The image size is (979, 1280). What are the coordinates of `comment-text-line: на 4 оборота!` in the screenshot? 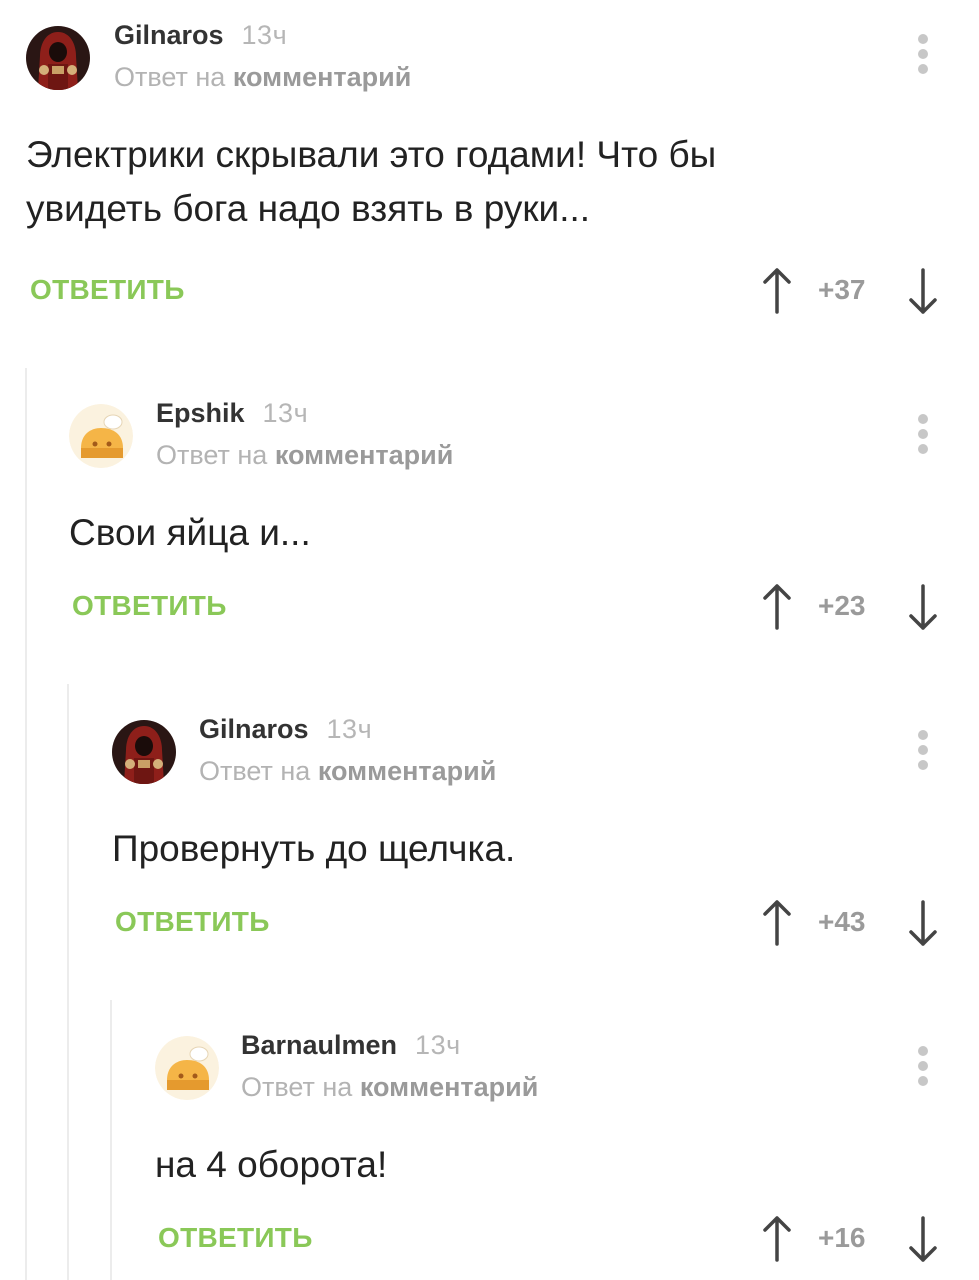 It's located at (271, 1164).